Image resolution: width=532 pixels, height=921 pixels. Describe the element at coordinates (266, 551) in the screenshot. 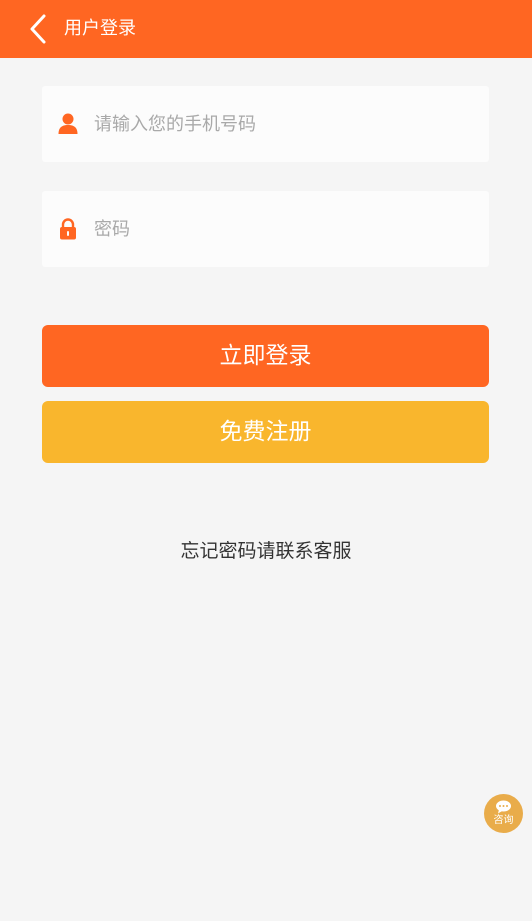

I see `forgot-password-text: 忘记密码请联系客服` at that location.